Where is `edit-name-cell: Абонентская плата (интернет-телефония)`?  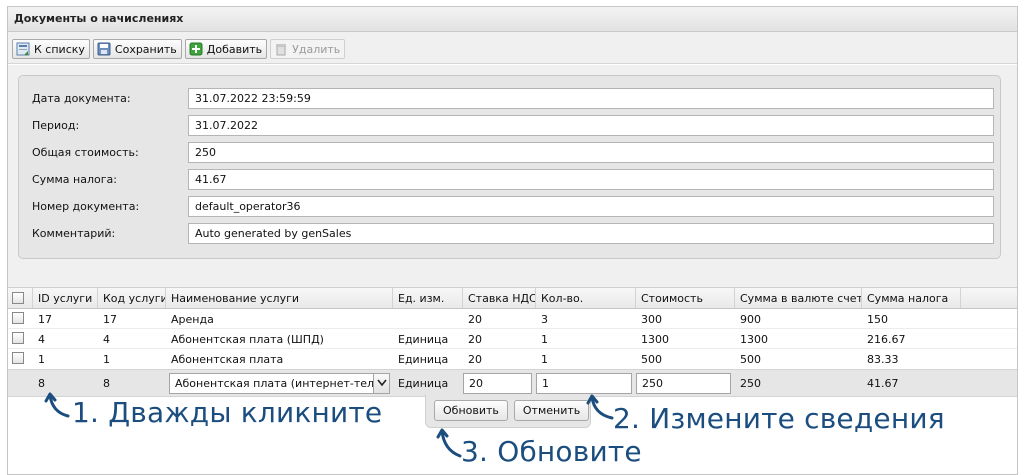 edit-name-cell: Абонентская плата (интернет-телефония) is located at coordinates (279, 383).